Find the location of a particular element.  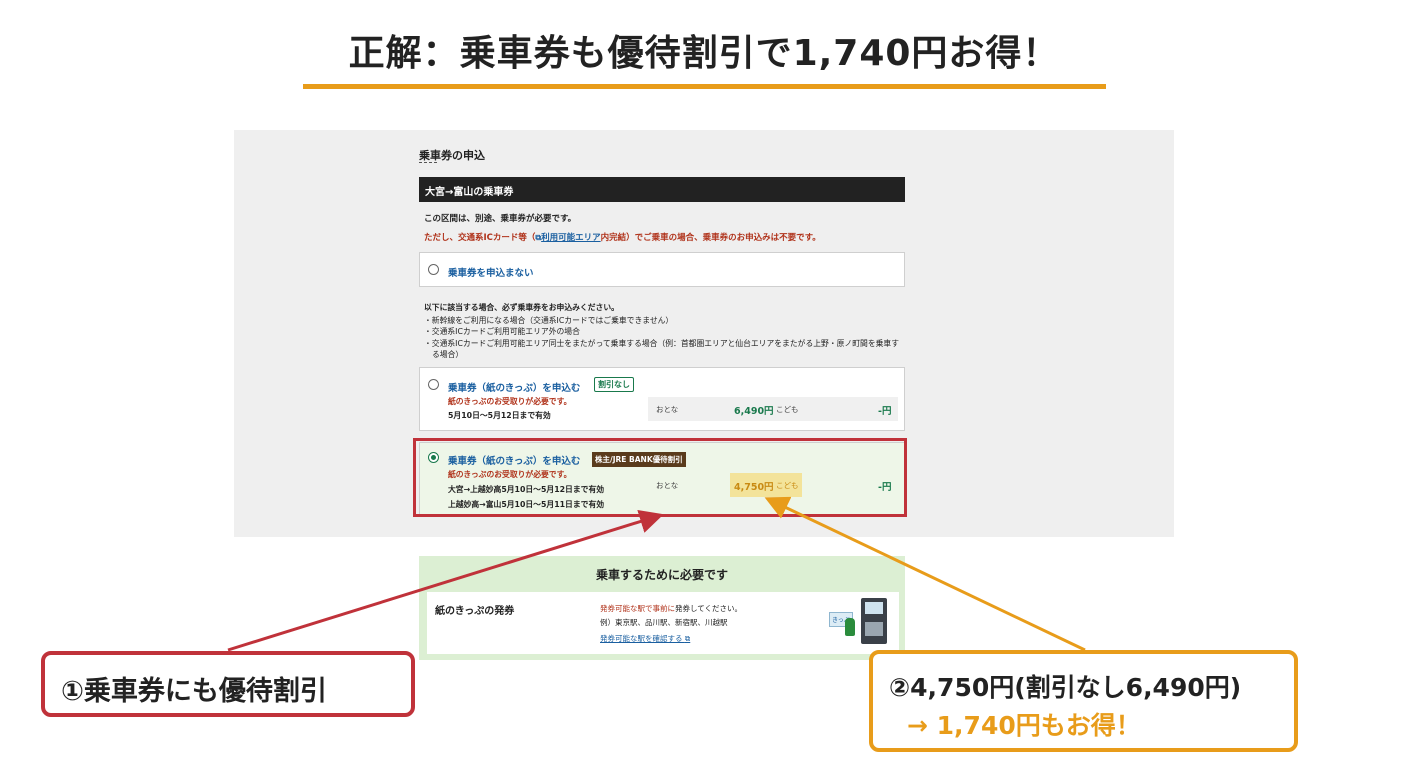

ic-note-prefix: ただし、交通系ICカード等（ is located at coordinates (480, 238).